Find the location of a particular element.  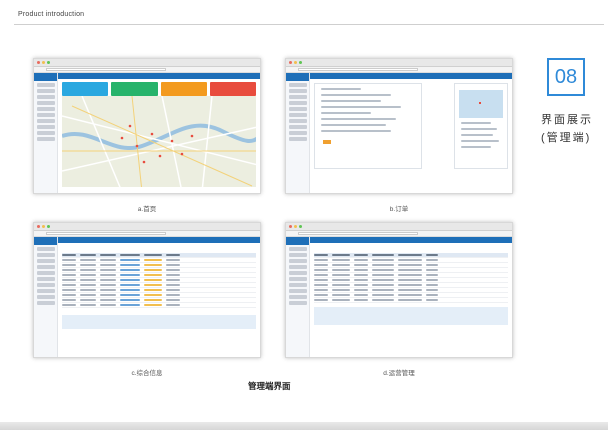

section-number-badge: 08 is located at coordinates (566, 77).